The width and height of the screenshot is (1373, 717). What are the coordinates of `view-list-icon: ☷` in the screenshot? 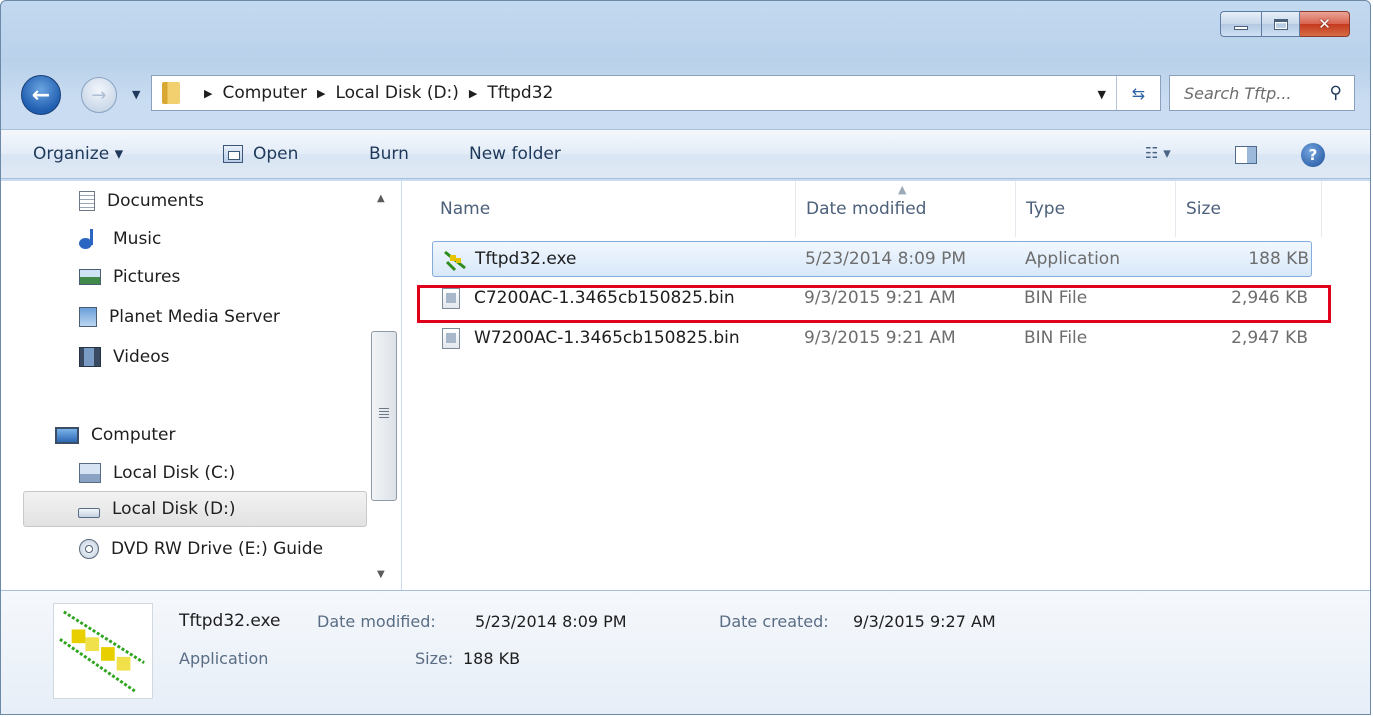 It's located at (1152, 153).